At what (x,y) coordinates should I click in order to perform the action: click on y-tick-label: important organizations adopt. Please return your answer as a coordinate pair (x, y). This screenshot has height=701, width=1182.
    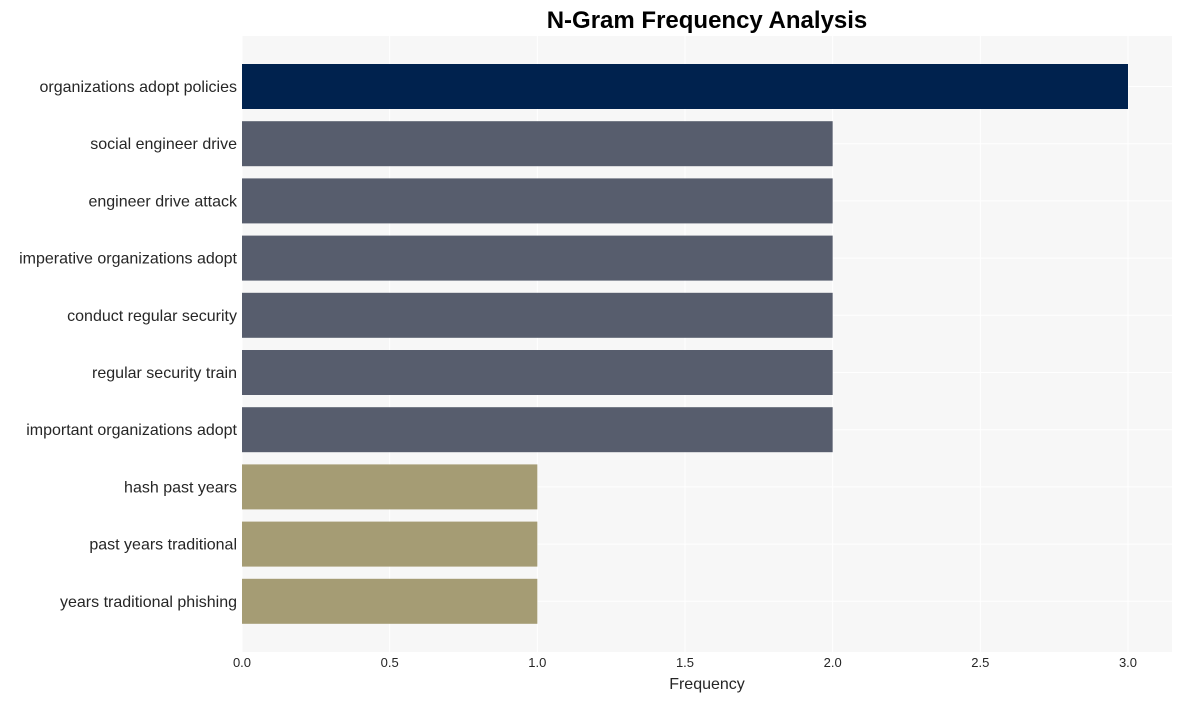
    Looking at the image, I should click on (131, 430).